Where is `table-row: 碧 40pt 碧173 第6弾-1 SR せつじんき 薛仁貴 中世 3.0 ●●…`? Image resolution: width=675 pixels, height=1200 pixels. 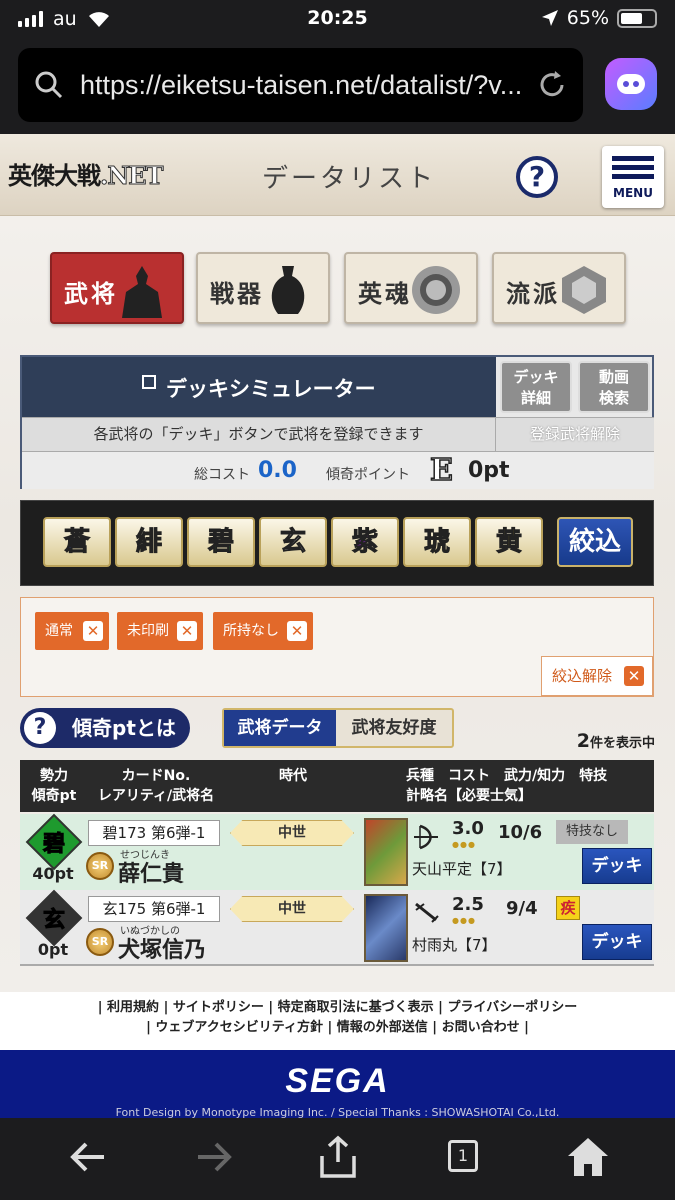 table-row: 碧 40pt 碧173 第6弾-1 SR せつじんき 薛仁貴 中世 3.0 ●●… is located at coordinates (337, 851).